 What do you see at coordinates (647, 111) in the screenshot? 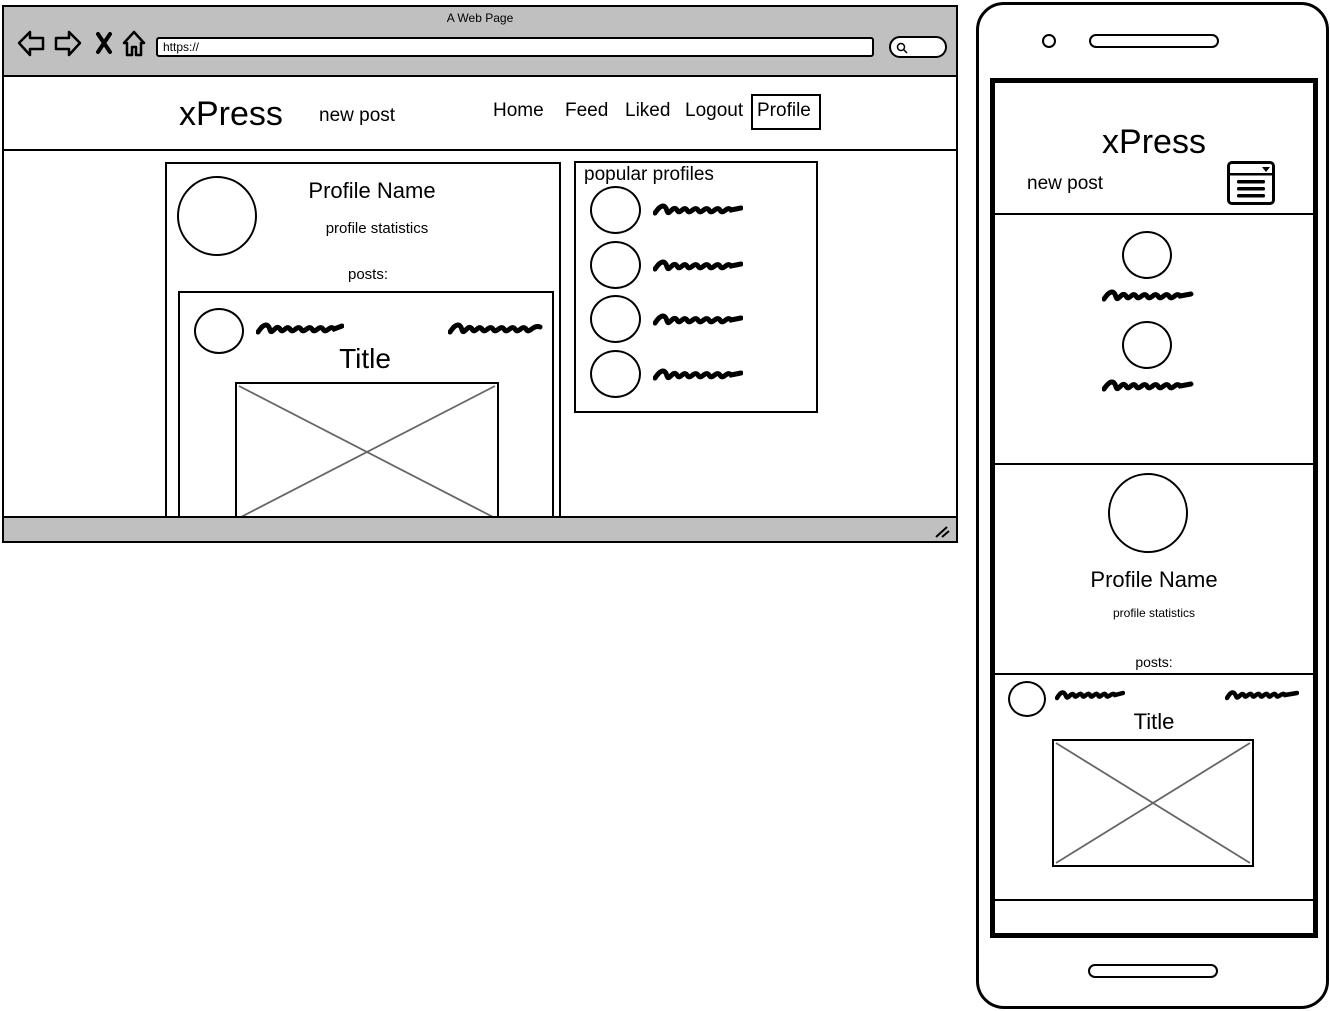
I see `nav-liked: Liked` at bounding box center [647, 111].